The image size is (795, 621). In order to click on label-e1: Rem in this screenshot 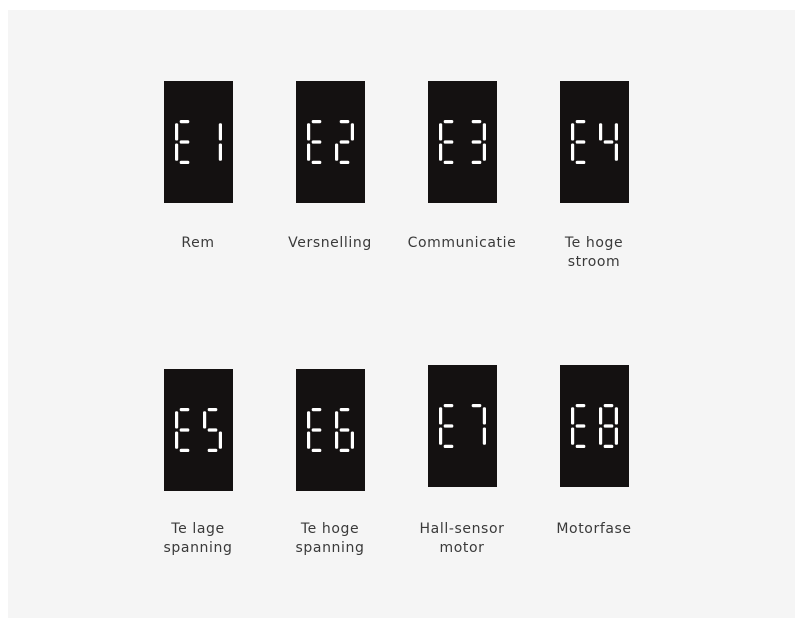, I will do `click(198, 243)`.